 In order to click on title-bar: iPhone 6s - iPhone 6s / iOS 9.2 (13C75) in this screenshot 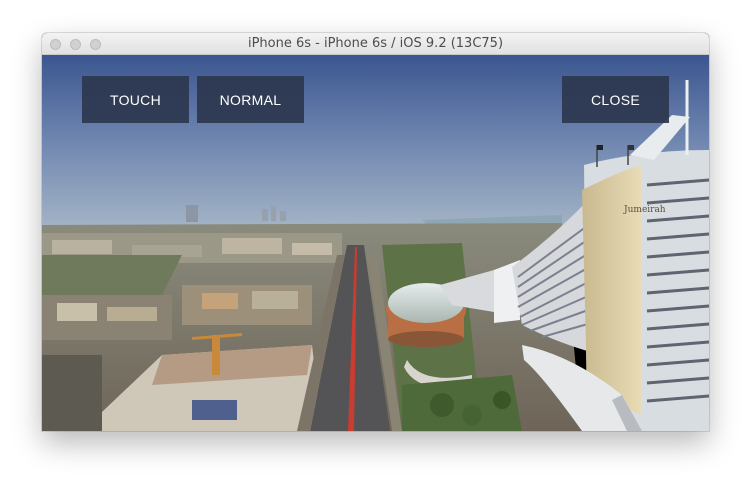, I will do `click(375, 44)`.